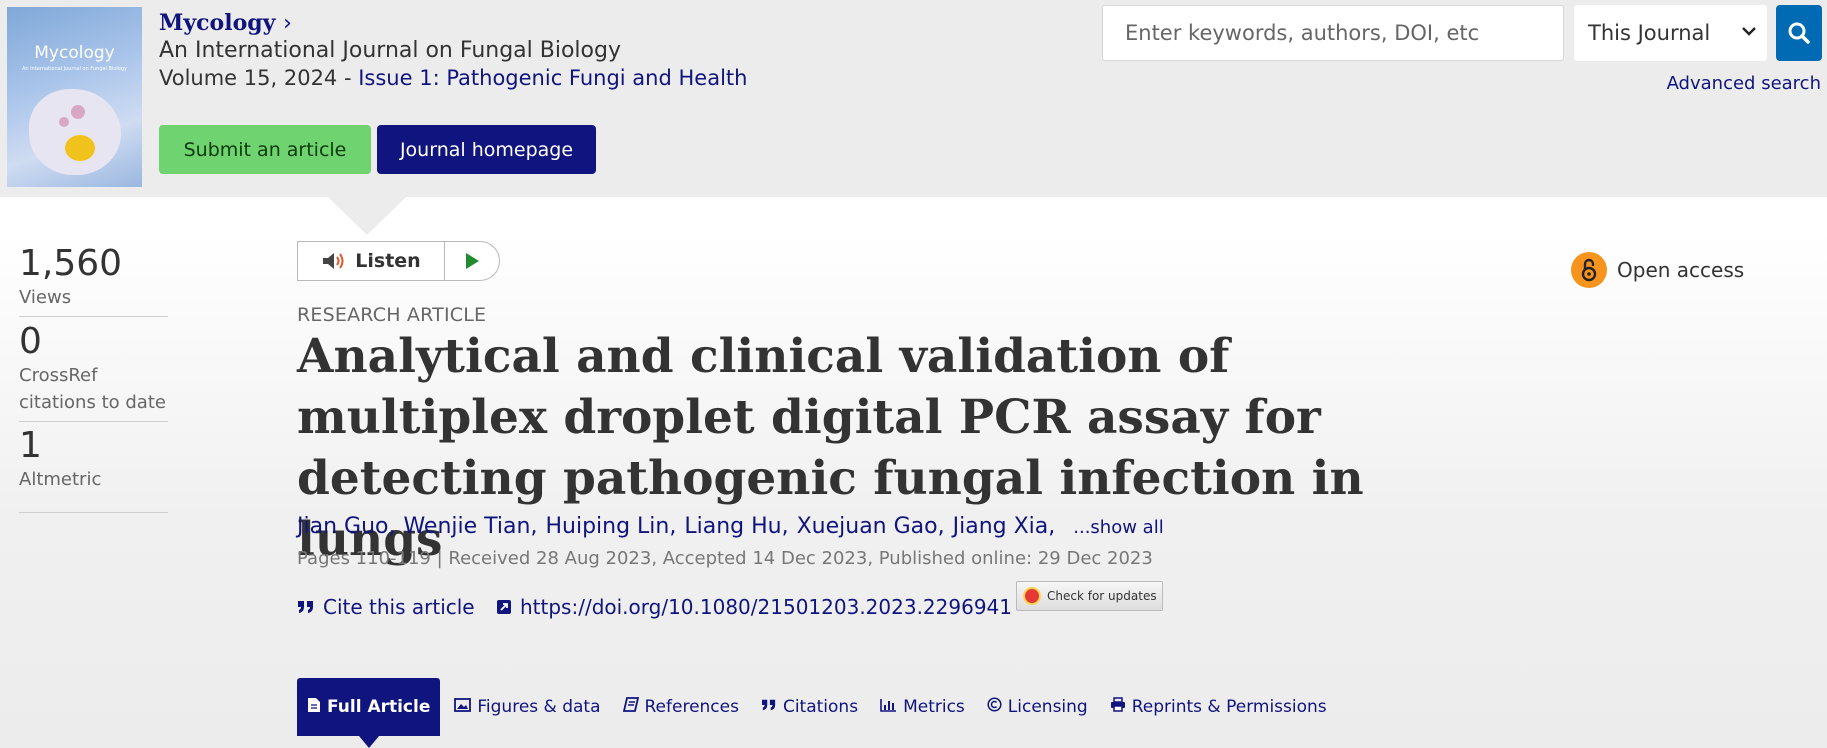 The height and width of the screenshot is (748, 1827). Describe the element at coordinates (259, 78) in the screenshot. I see `volume-text: Volume 15, 2024 -` at that location.